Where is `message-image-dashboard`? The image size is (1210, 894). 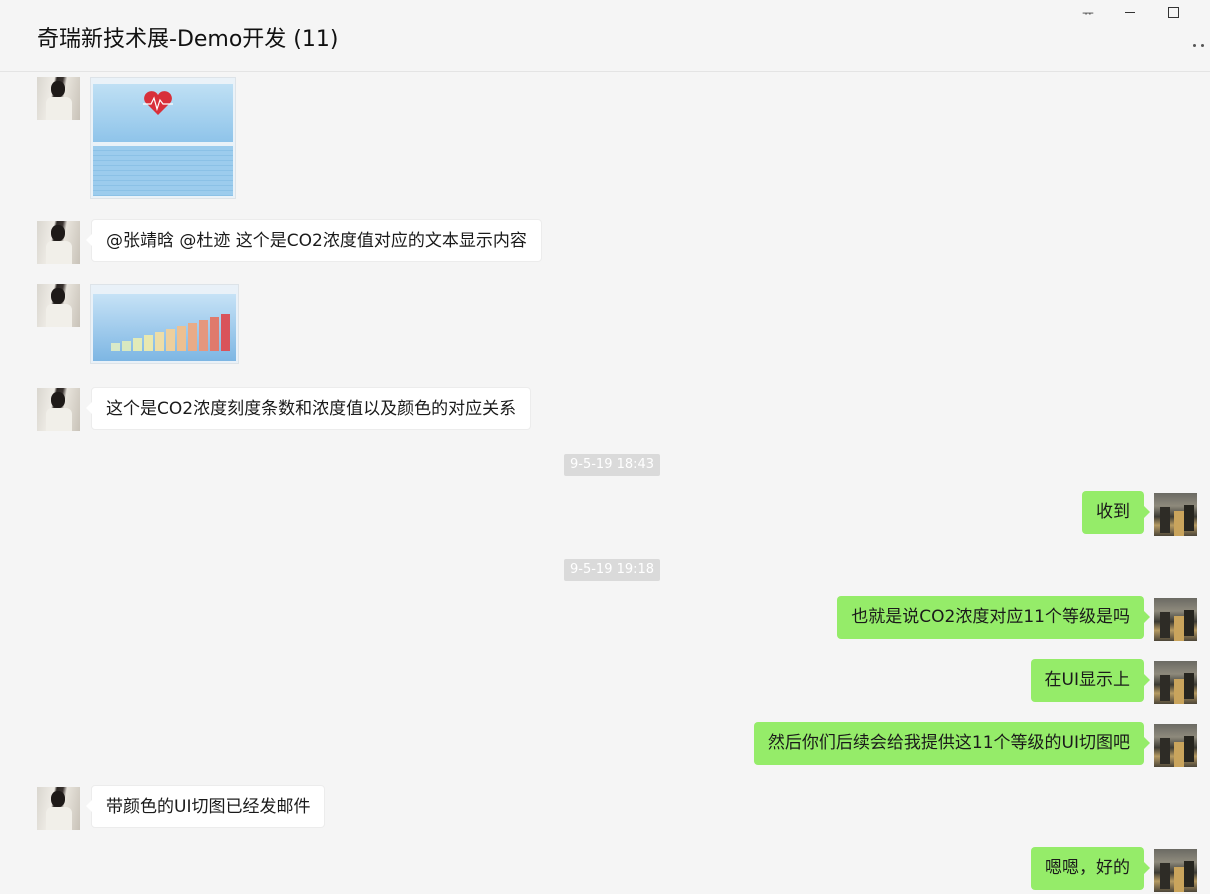 message-image-dashboard is located at coordinates (163, 138).